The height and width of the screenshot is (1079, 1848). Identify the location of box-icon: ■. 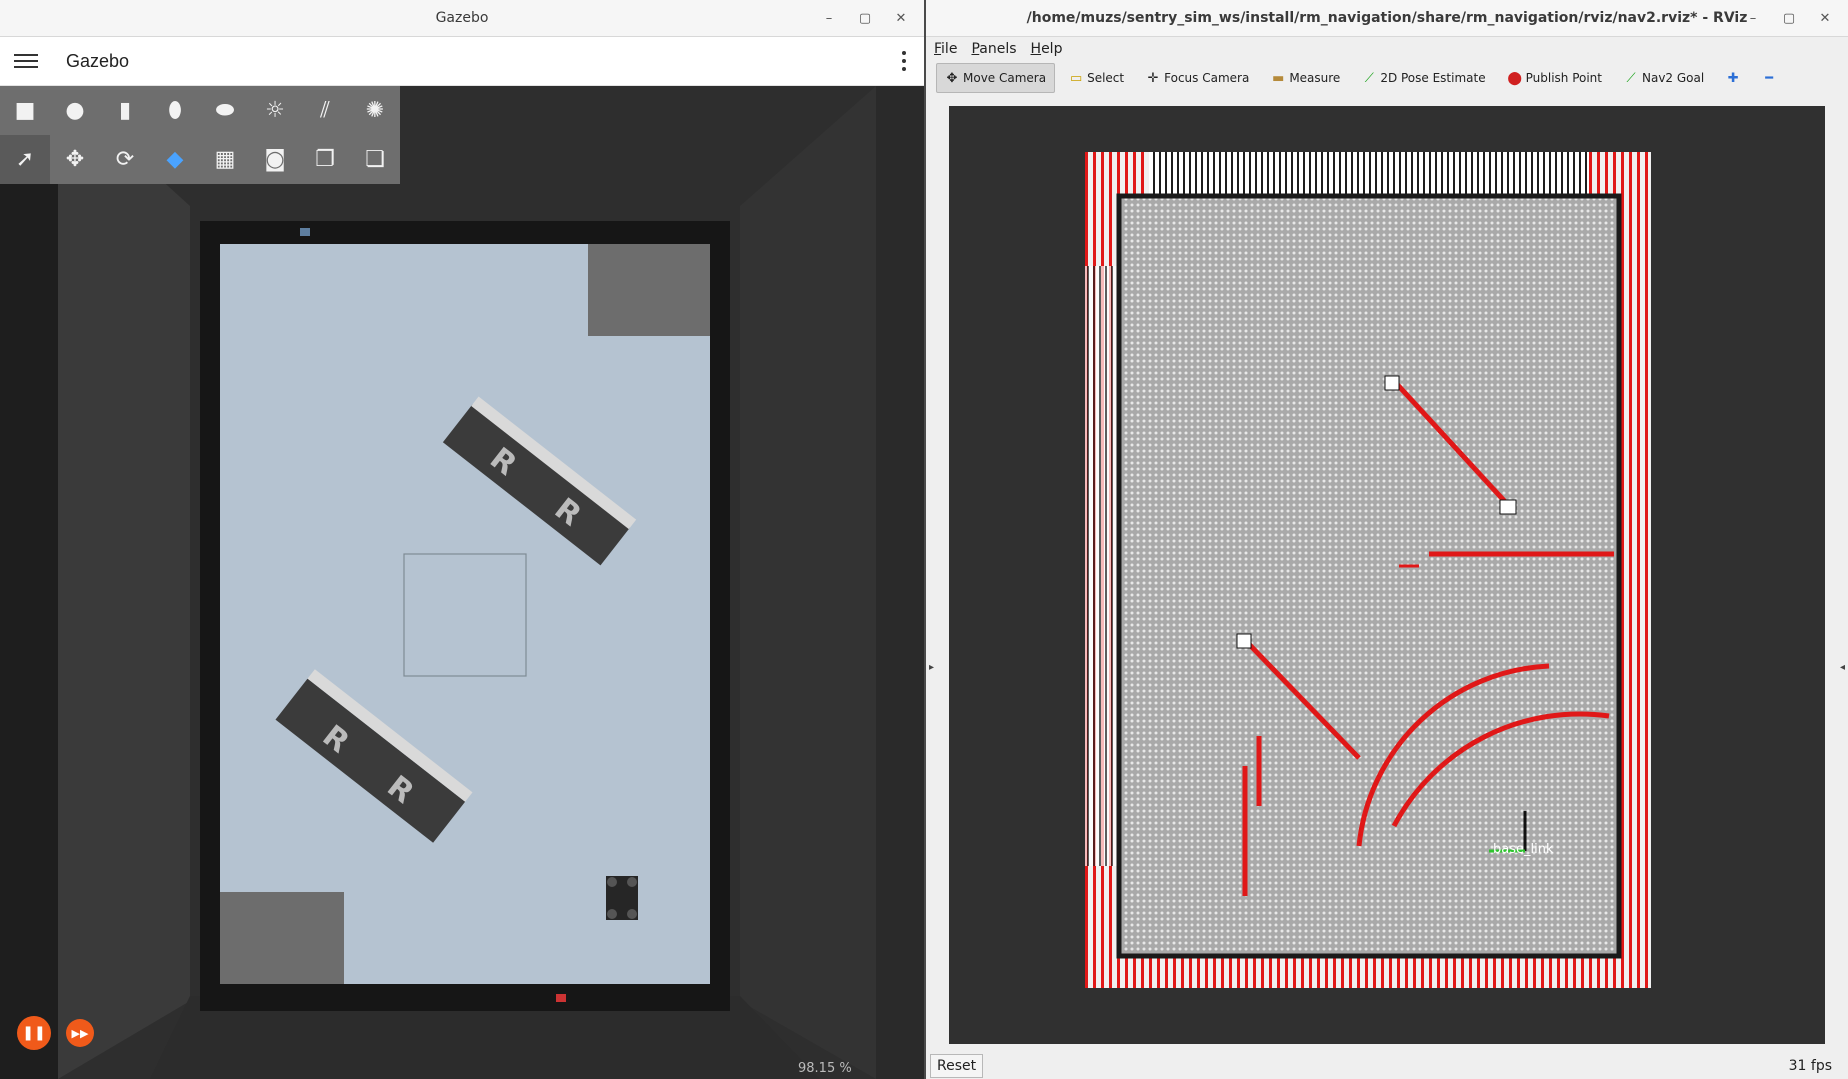
(25, 110).